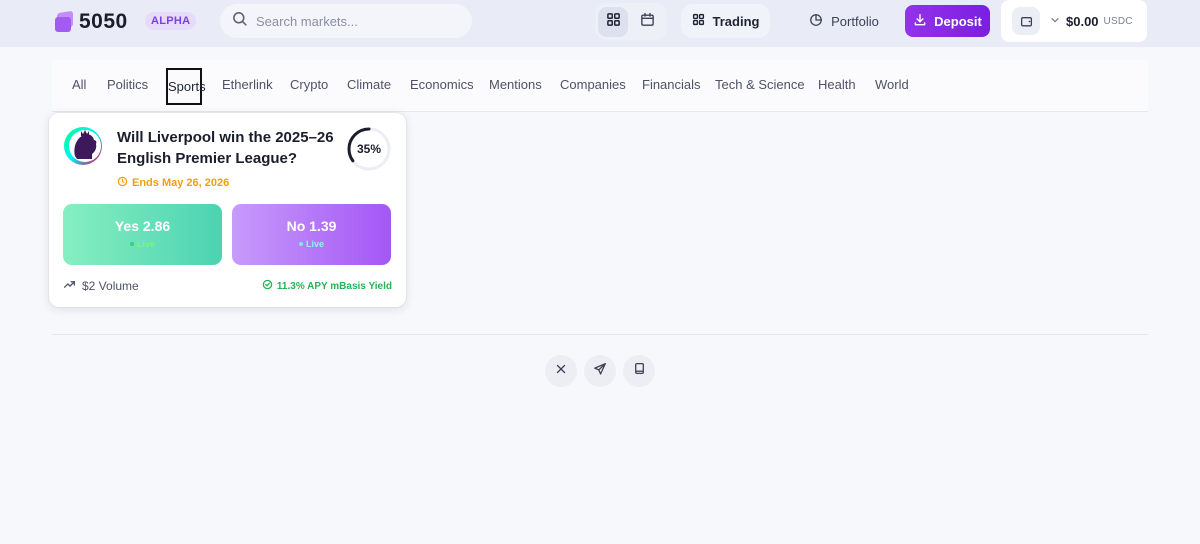  I want to click on logo-text: 5050, so click(103, 21).